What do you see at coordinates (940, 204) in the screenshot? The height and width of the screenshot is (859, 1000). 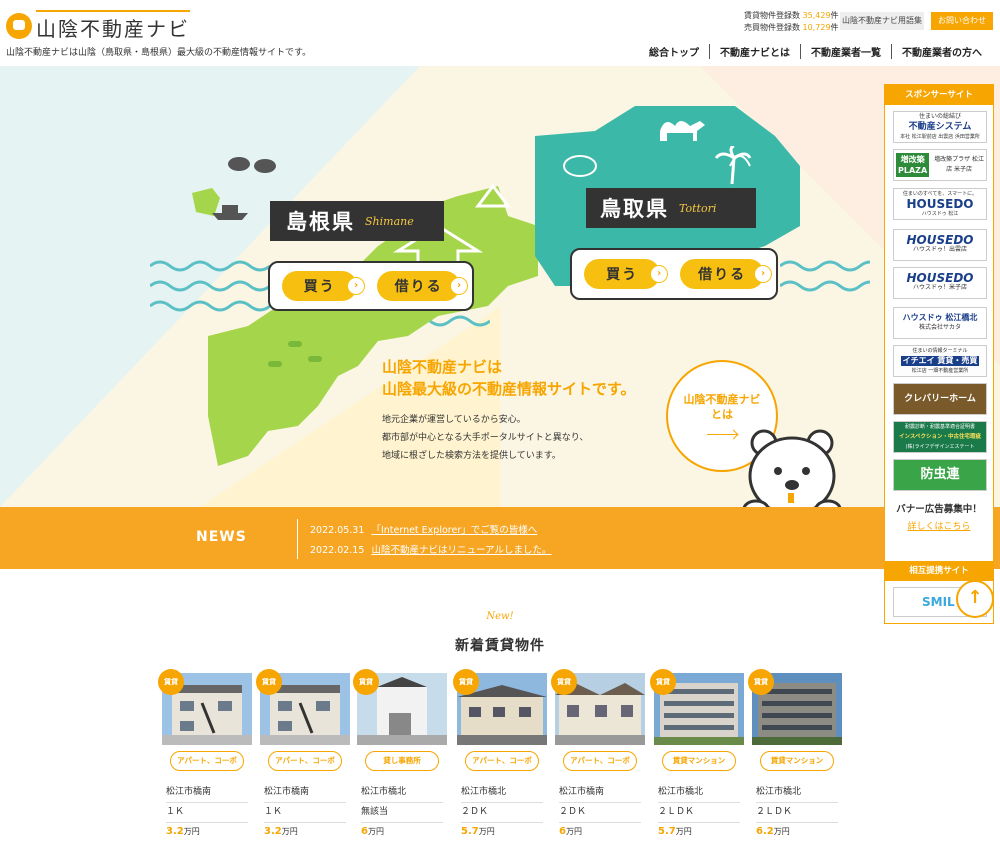 I see `sponsor-banner: 住まいのすべてを、スマートに。 HOUSEDO ハウスドゥ 松江` at bounding box center [940, 204].